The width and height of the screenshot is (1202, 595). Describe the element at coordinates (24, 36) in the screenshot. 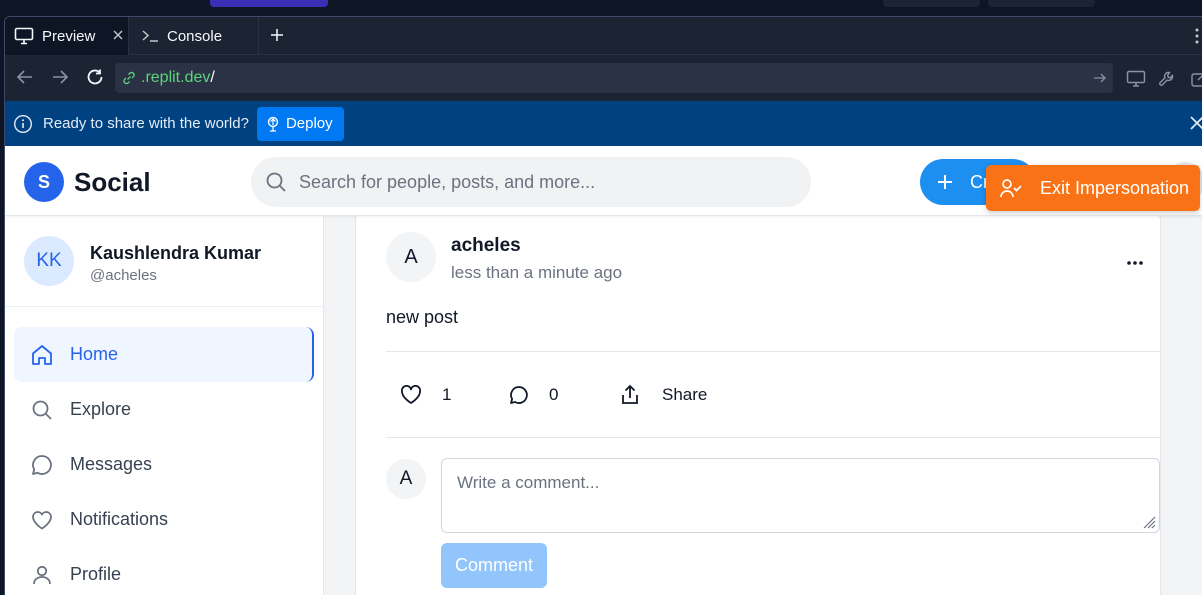

I see `monitor-icon` at that location.